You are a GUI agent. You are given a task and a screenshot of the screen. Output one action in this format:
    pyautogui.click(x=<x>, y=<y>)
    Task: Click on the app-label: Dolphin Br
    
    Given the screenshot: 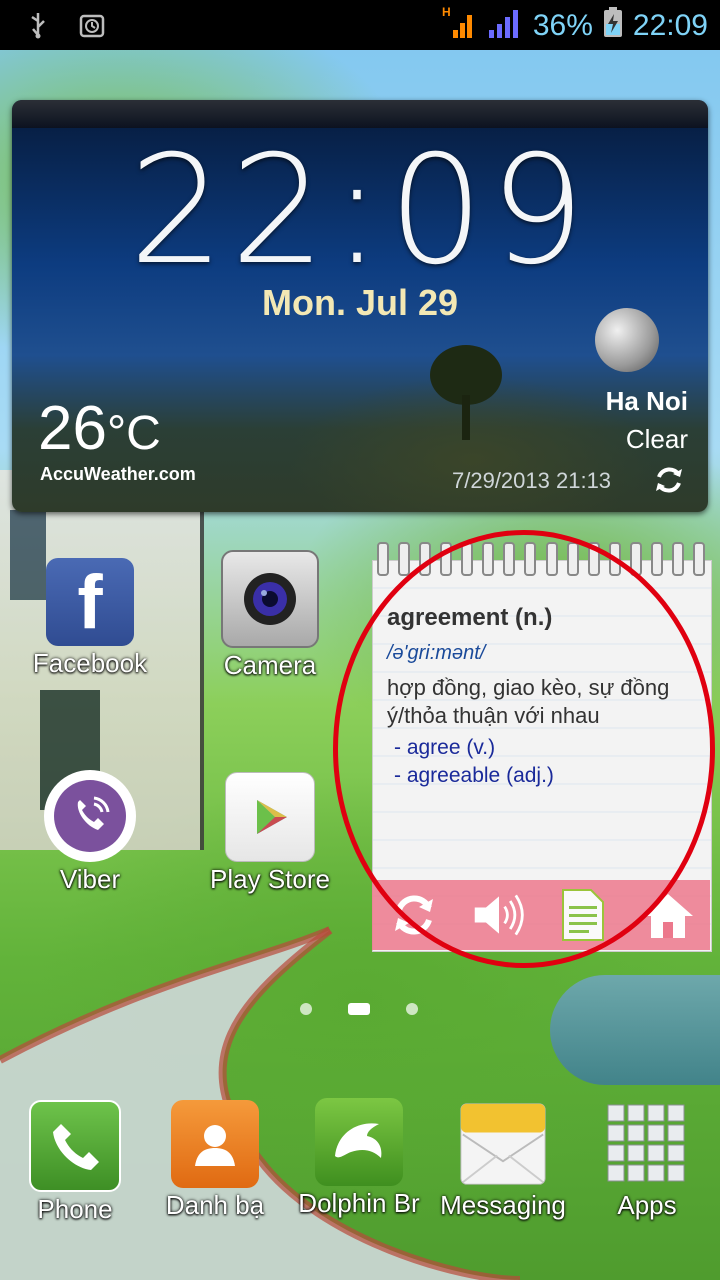 What is the action you would take?
    pyautogui.click(x=359, y=1203)
    